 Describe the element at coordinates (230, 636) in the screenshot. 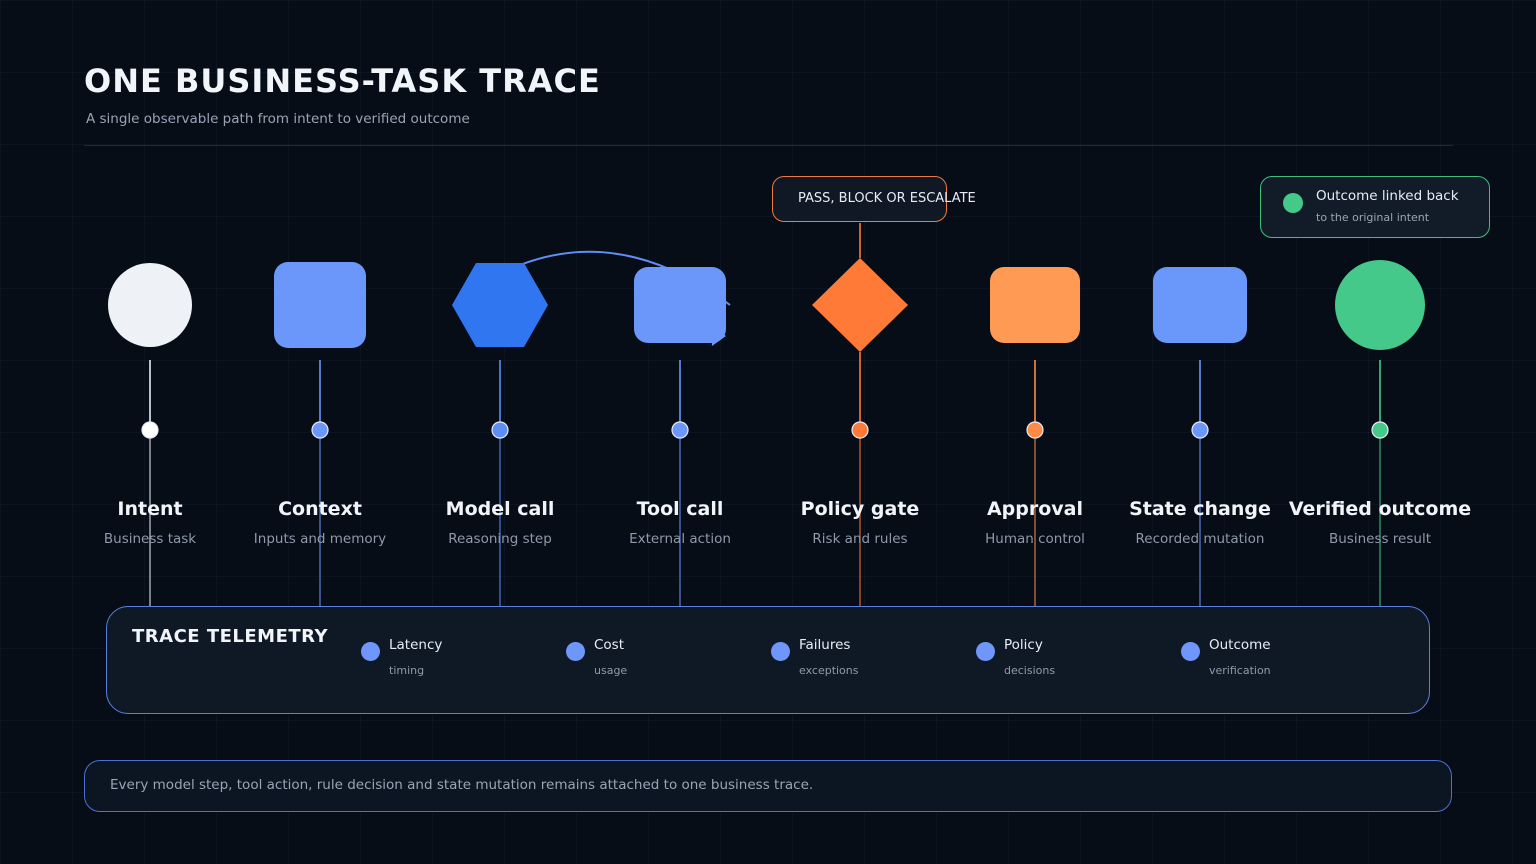

I see `telemetry-title: TRACE TELEMETRY` at that location.